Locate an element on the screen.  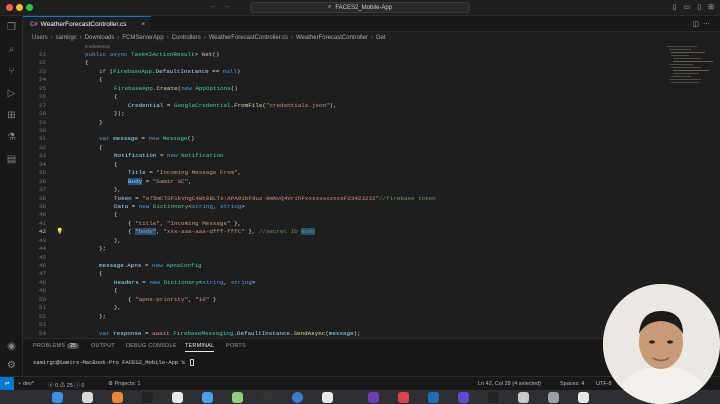
code-token: DefaultInstance is located at coordinates (182, 71).